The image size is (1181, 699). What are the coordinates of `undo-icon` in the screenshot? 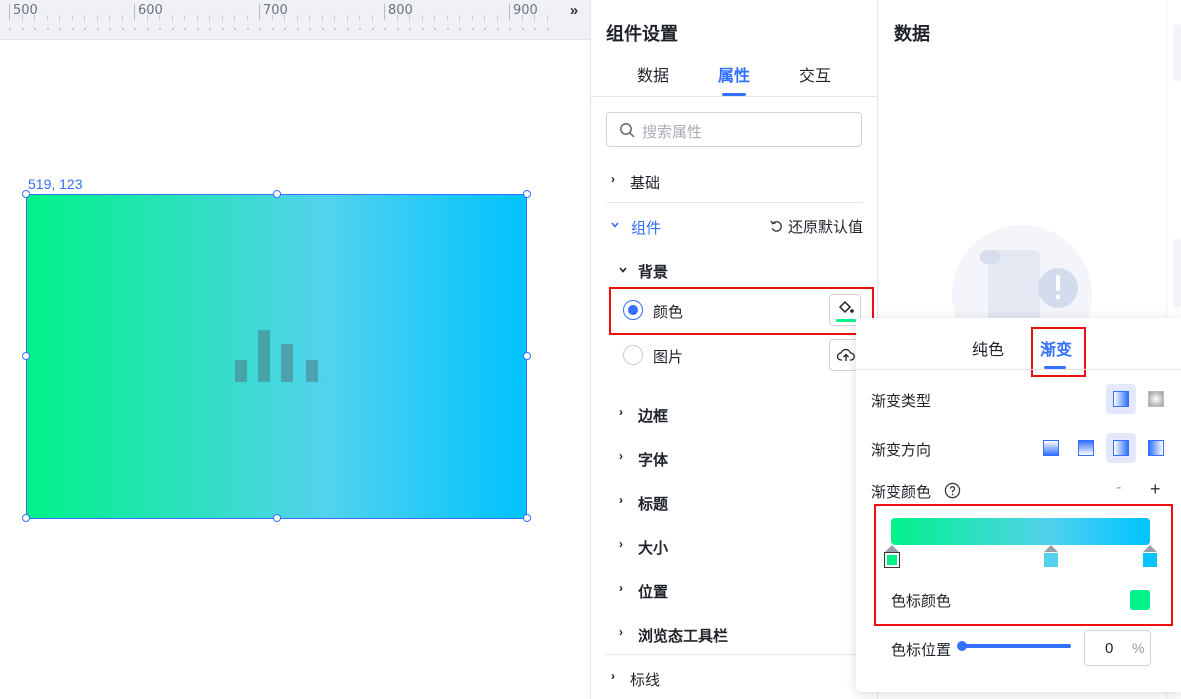 It's located at (776, 226).